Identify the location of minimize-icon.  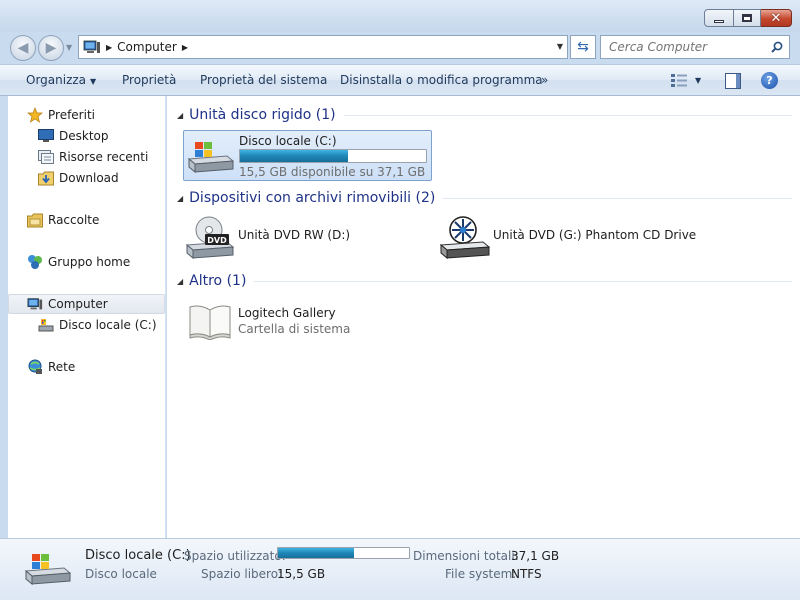
(719, 21).